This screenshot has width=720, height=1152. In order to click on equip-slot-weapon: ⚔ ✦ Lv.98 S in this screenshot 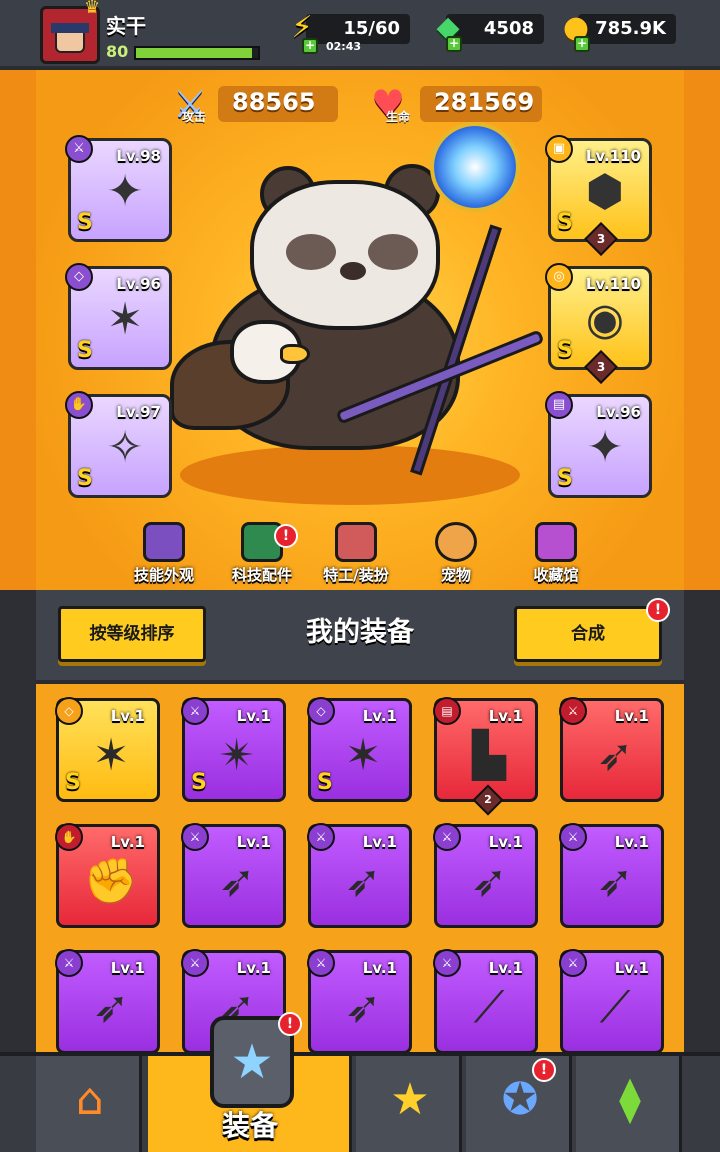, I will do `click(118, 188)`.